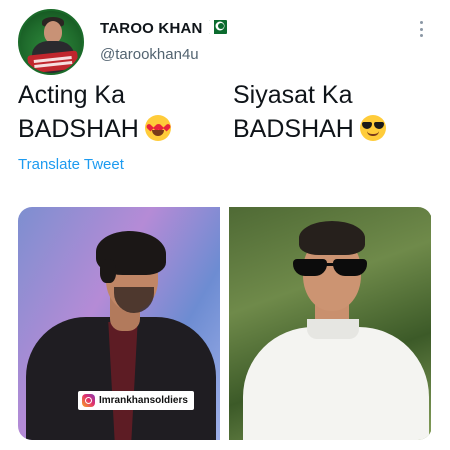 Image resolution: width=450 pixels, height=450 pixels. Describe the element at coordinates (421, 29) in the screenshot. I see `more-options-icon` at that location.